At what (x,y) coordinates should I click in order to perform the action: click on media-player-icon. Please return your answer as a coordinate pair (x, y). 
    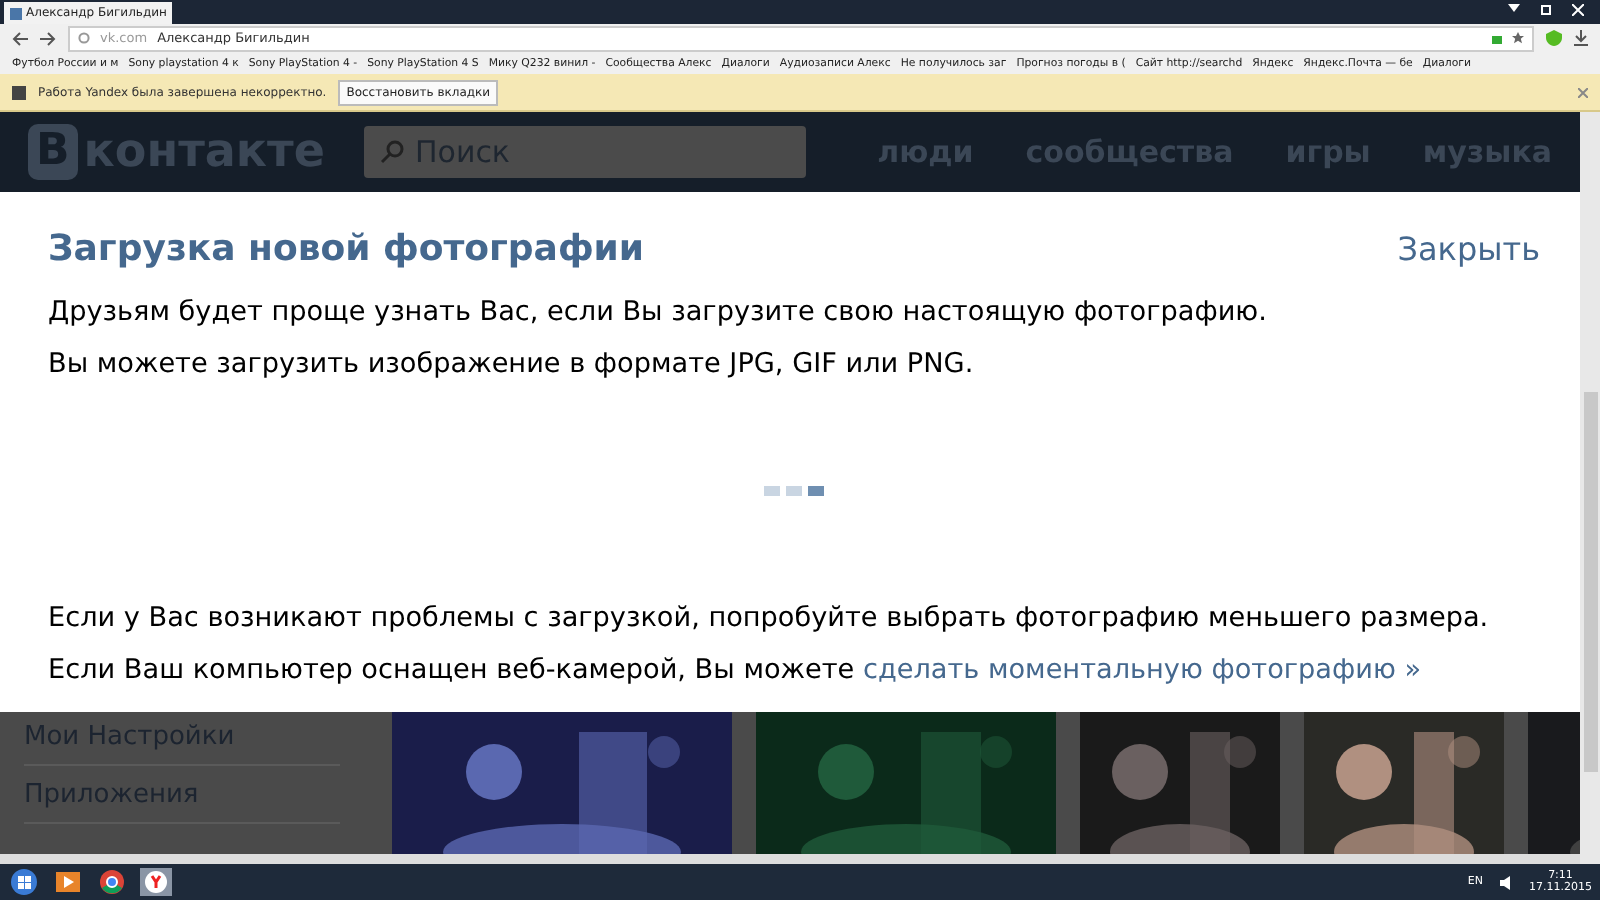
    Looking at the image, I should click on (68, 882).